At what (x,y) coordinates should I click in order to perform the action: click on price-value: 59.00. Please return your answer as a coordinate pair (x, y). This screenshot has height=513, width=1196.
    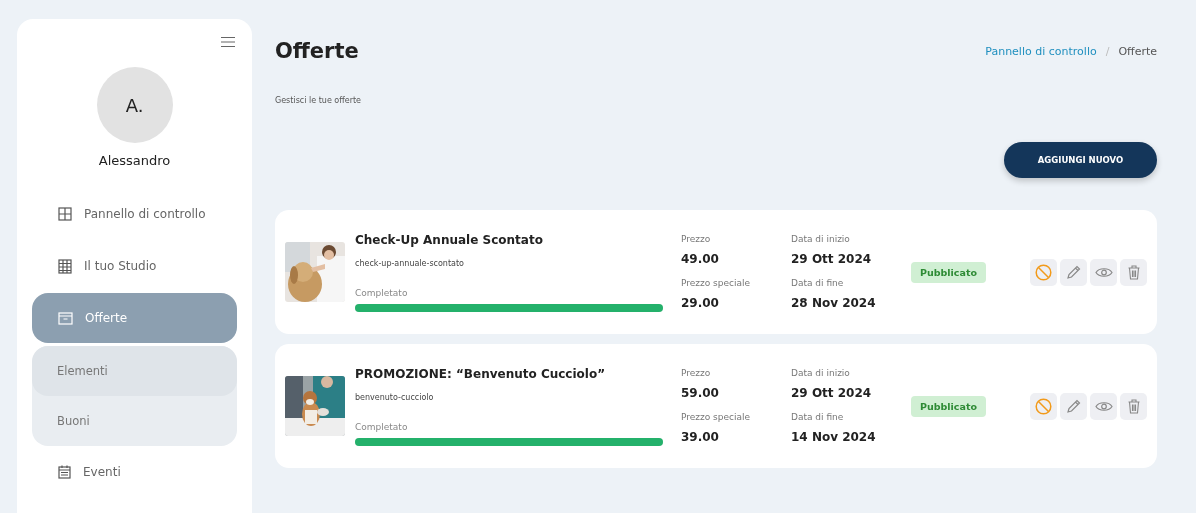
    Looking at the image, I should click on (700, 393).